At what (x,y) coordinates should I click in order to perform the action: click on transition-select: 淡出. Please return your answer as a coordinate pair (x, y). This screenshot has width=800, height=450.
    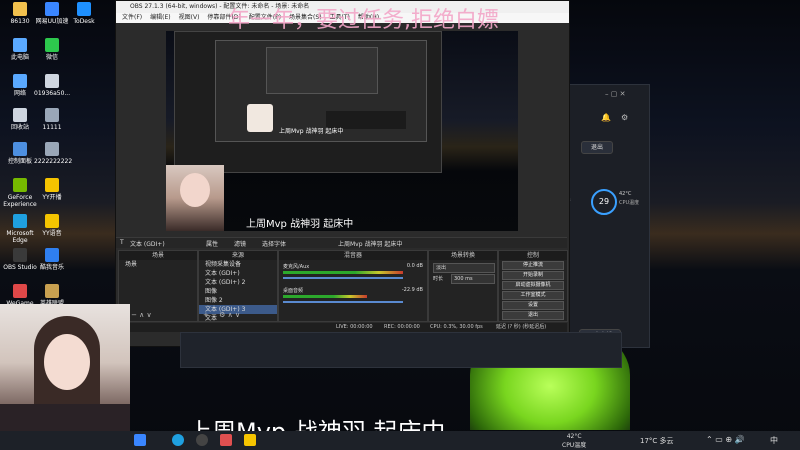
    Looking at the image, I should click on (464, 268).